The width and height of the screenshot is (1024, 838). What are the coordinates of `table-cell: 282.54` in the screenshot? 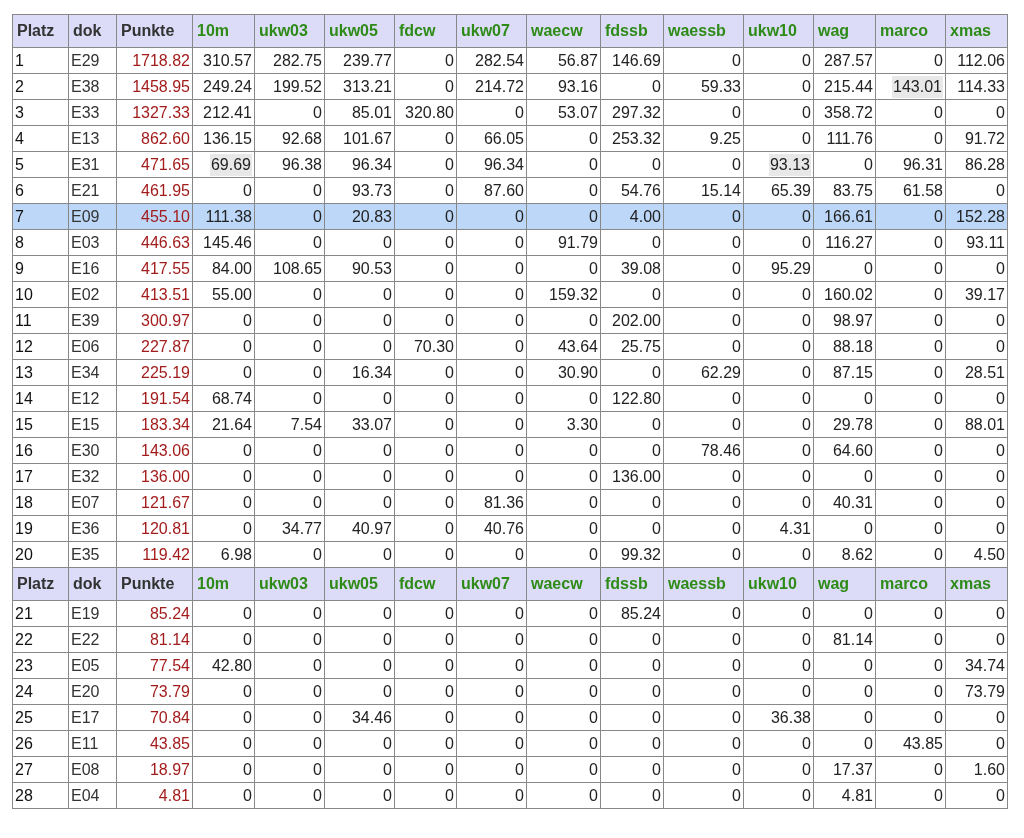 It's located at (499, 60).